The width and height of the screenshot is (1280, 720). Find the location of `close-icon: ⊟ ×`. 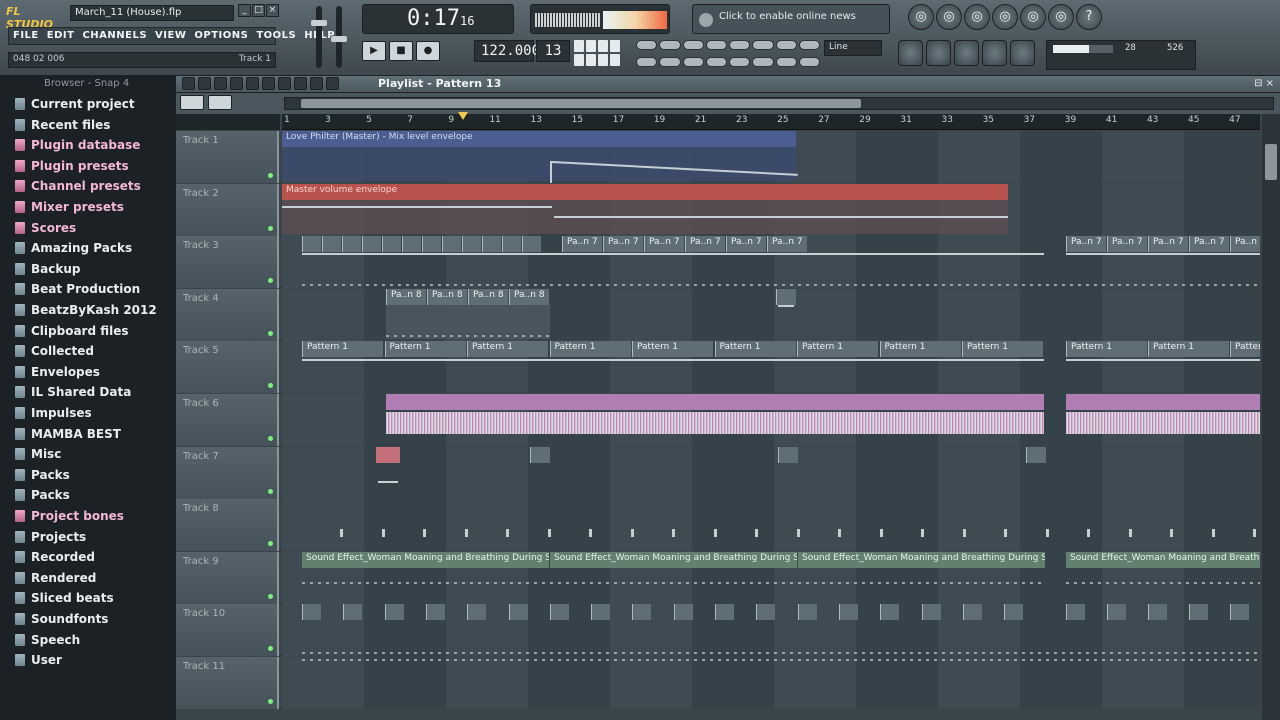

close-icon: ⊟ × is located at coordinates (1264, 83).